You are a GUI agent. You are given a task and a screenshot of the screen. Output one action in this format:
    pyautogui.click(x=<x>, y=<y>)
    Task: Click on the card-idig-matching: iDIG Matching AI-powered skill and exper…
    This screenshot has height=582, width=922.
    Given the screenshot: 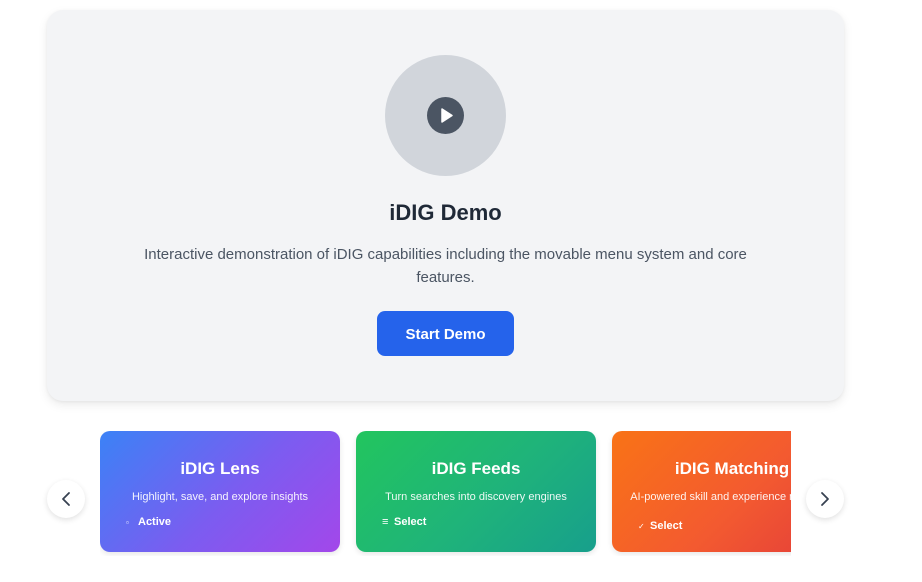 What is the action you would take?
    pyautogui.click(x=701, y=491)
    